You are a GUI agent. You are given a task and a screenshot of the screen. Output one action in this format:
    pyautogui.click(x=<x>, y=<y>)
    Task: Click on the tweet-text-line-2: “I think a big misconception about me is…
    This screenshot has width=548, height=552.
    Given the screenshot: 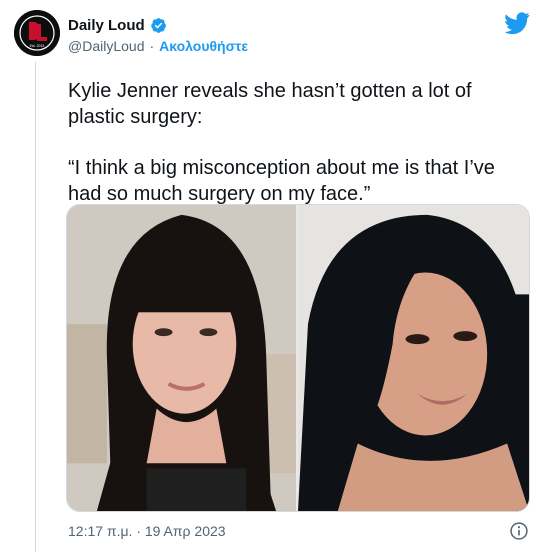 What is the action you would take?
    pyautogui.click(x=281, y=181)
    